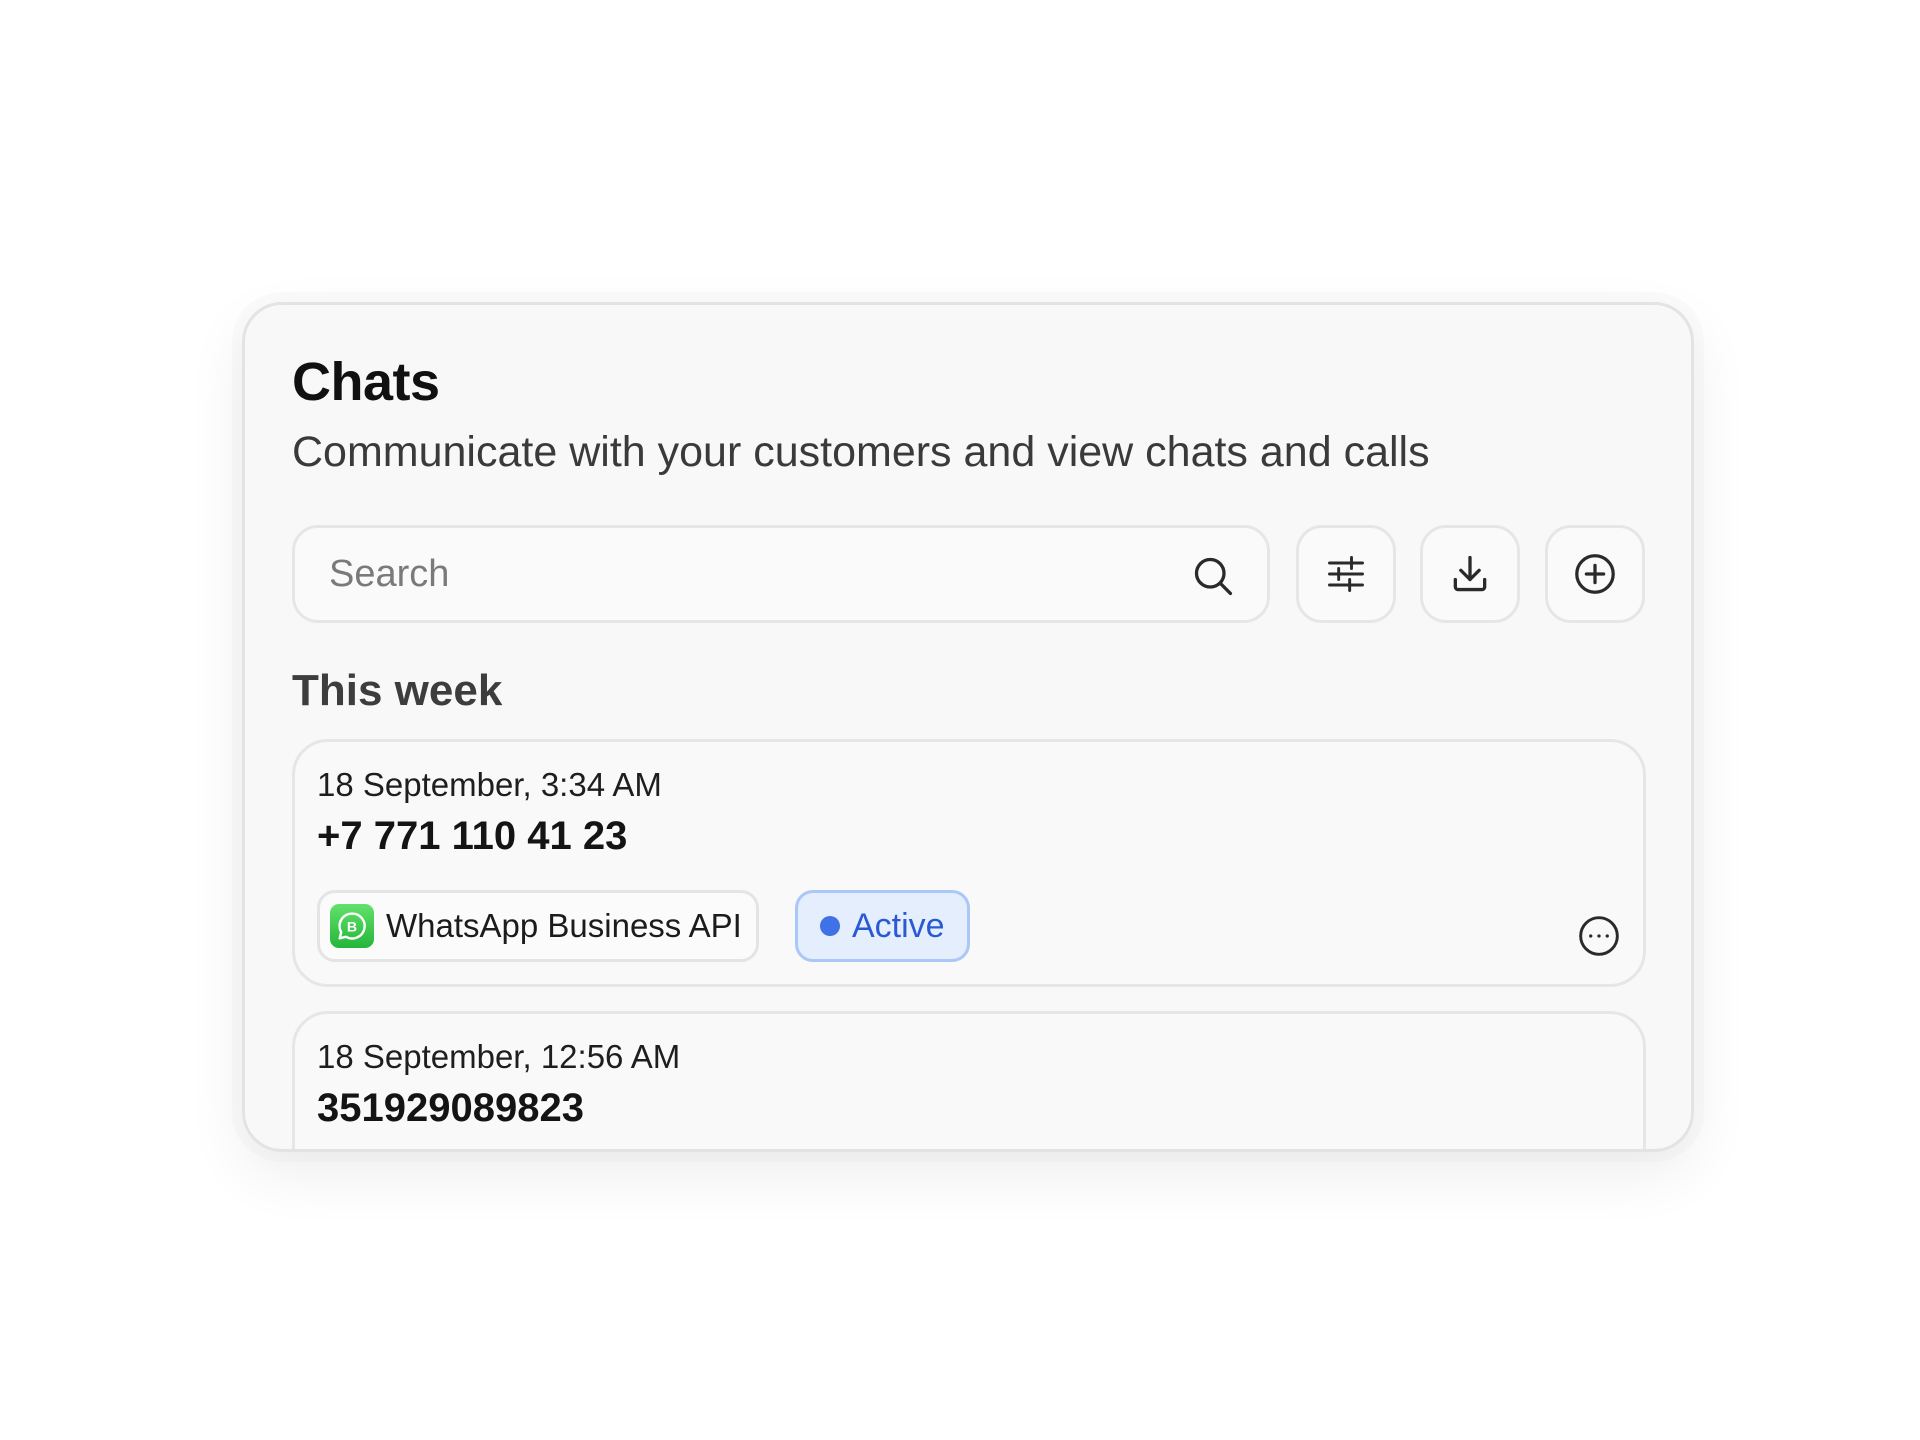 This screenshot has height=1440, width=1920. I want to click on chat-contact: 351929089823, so click(450, 1108).